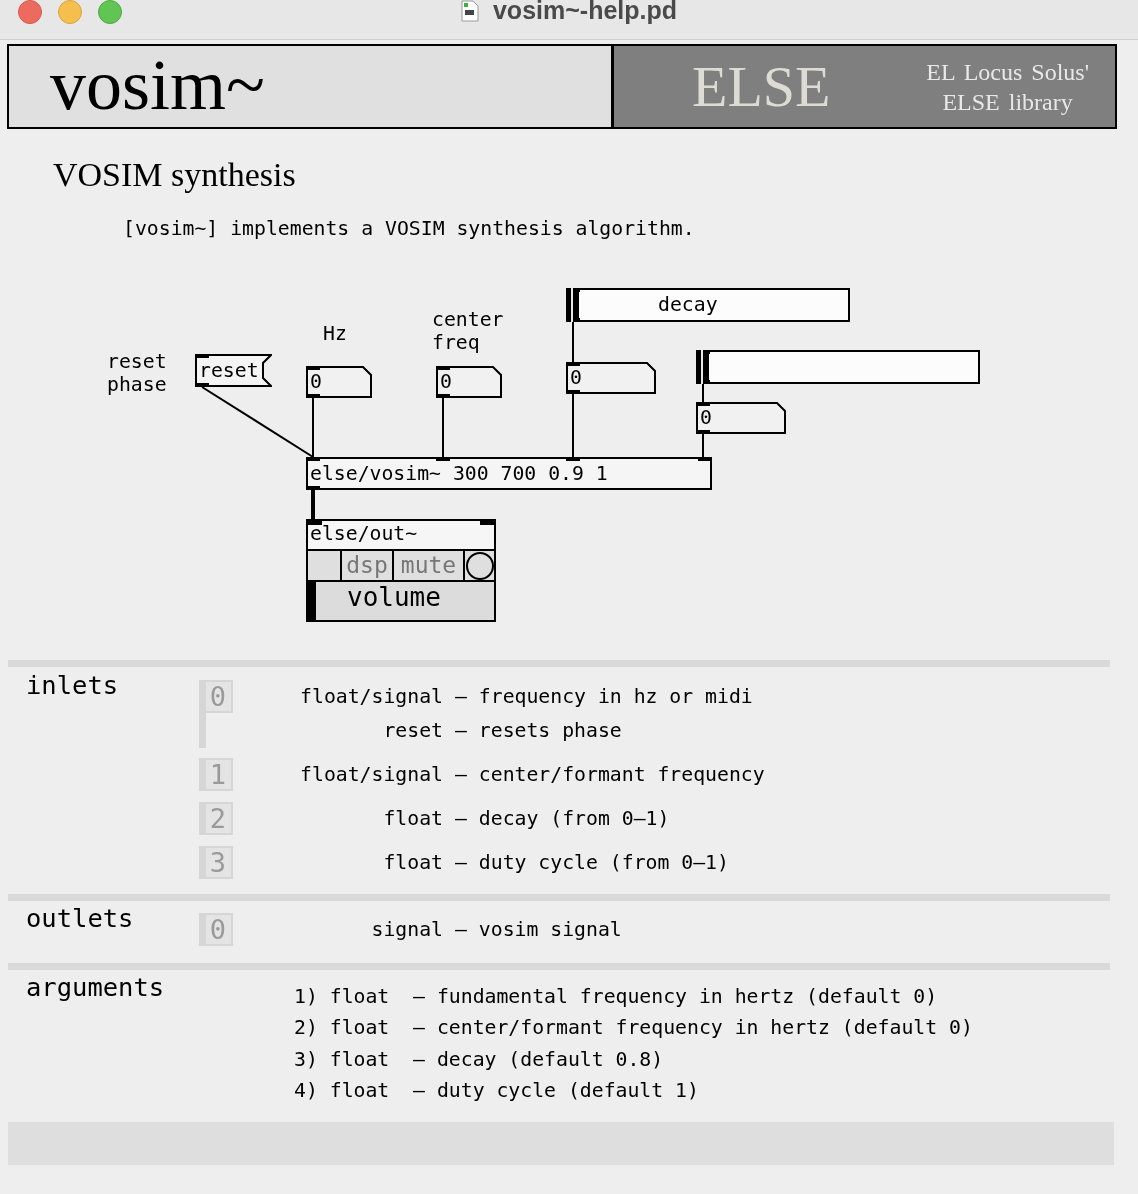  I want to click on header-title: vosim~, so click(310, 86).